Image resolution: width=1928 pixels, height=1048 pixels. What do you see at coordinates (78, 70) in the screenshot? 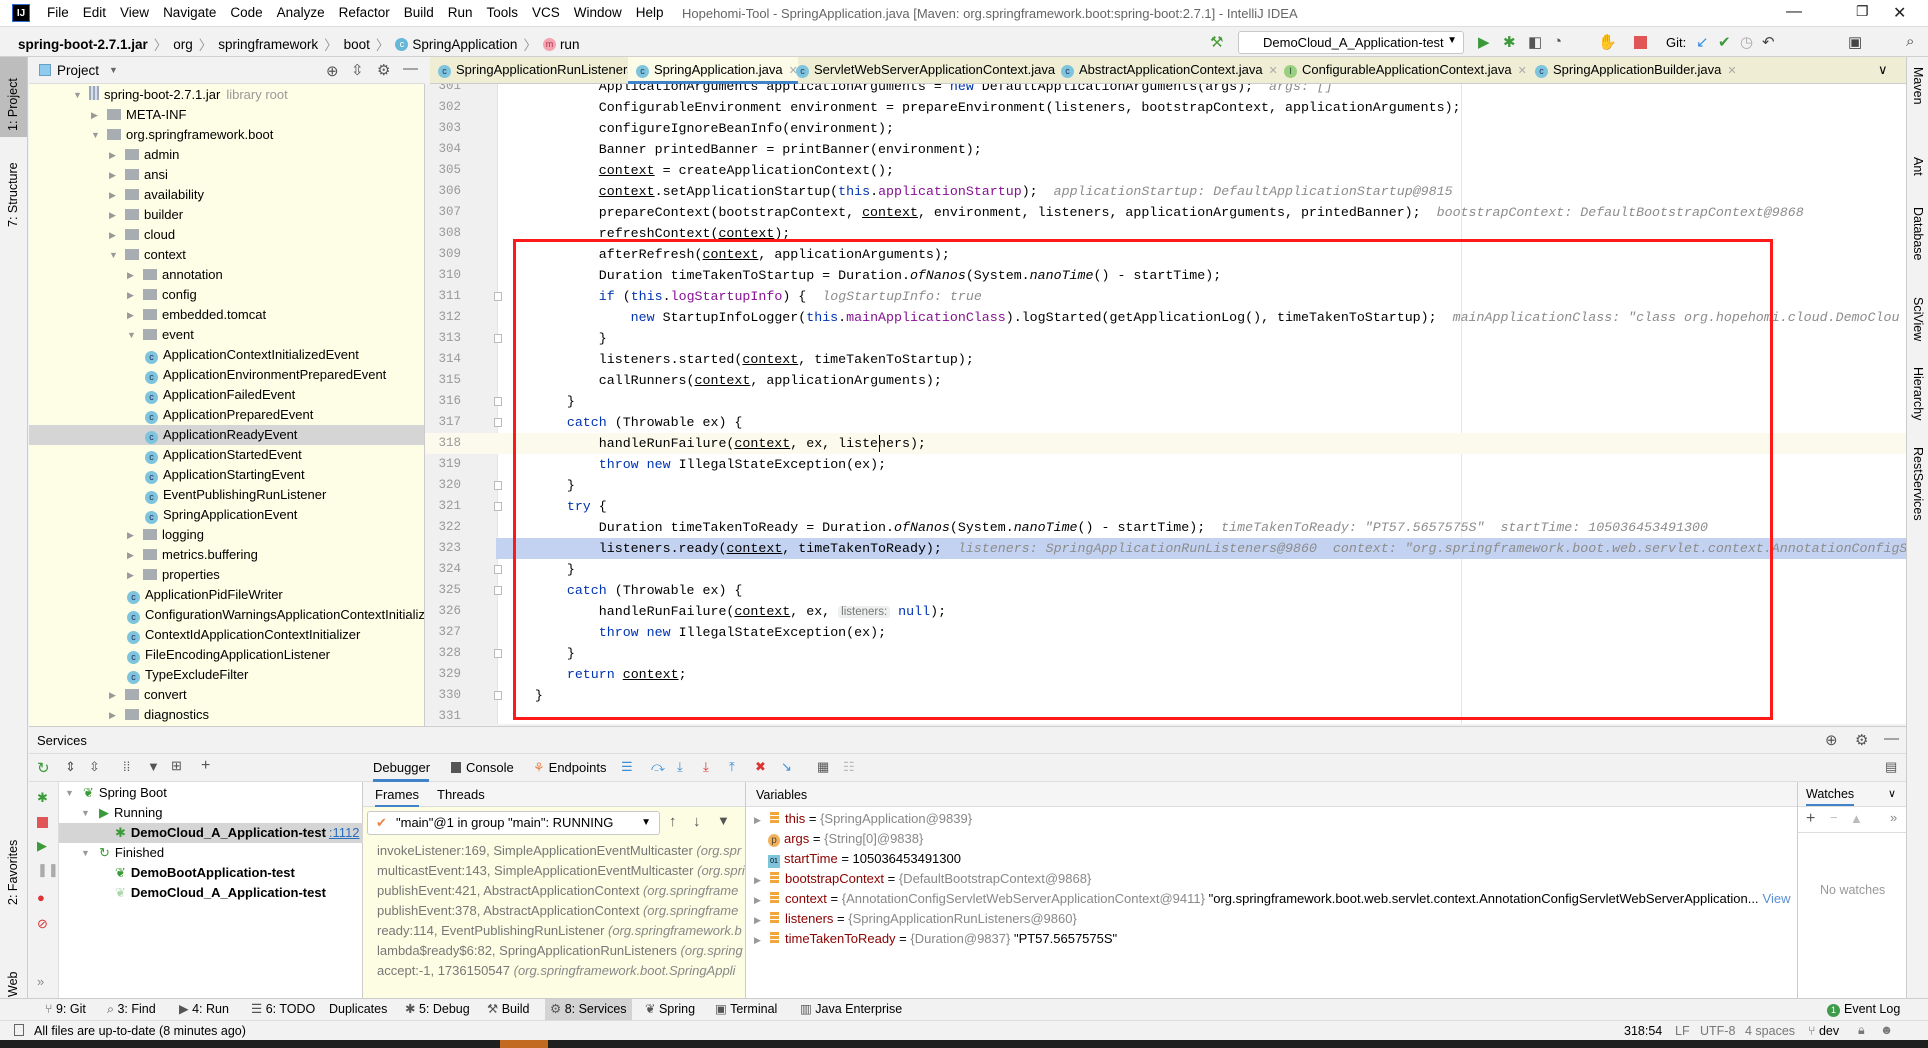
I see `project-view-select: Project` at bounding box center [78, 70].